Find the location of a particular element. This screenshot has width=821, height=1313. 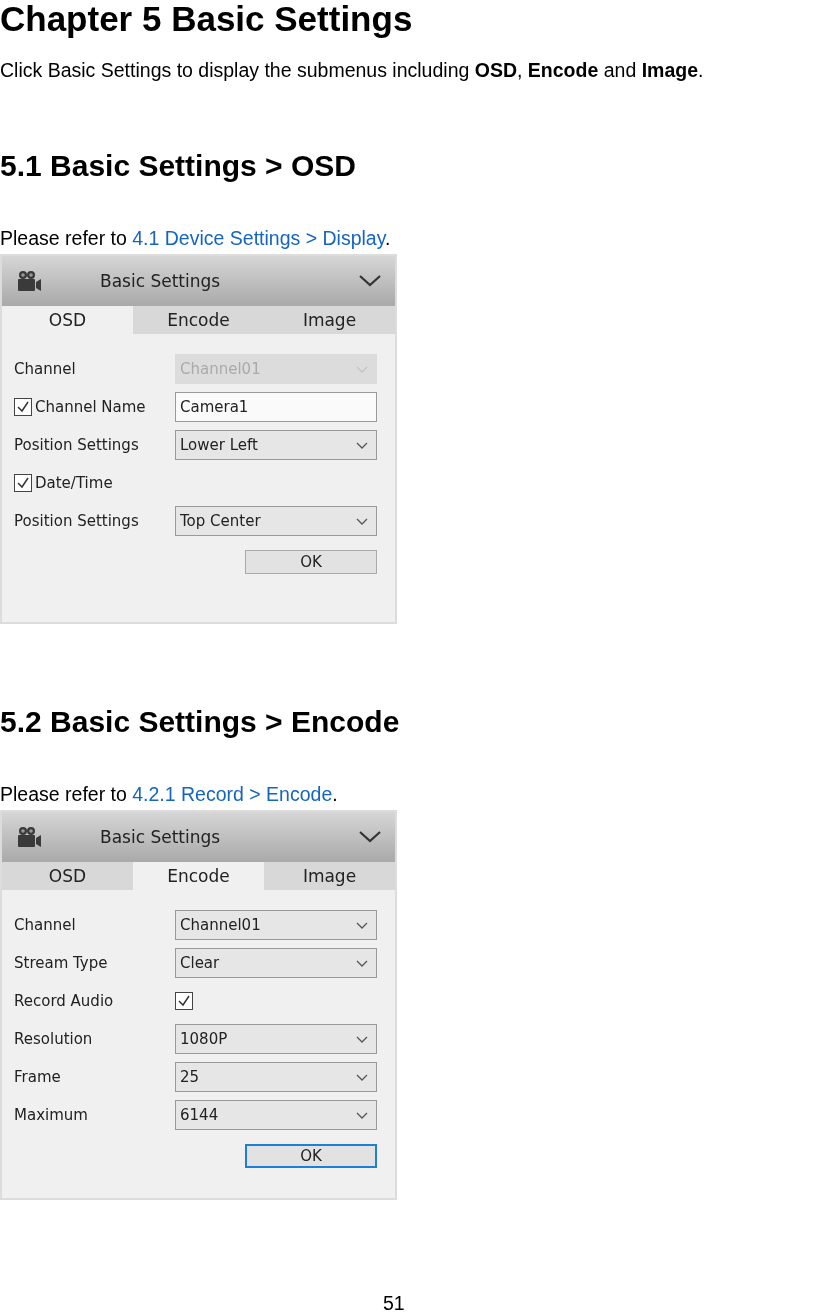

reference-link: 4.2.1 Record > Encode is located at coordinates (232, 794).